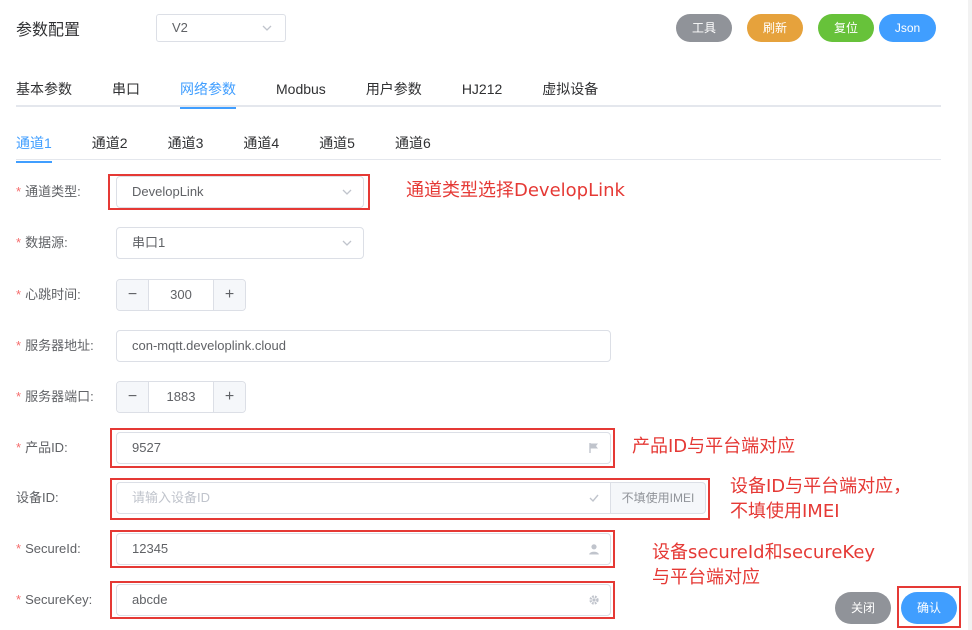 This screenshot has width=972, height=630. What do you see at coordinates (907, 28) in the screenshot?
I see `json-button: Json` at bounding box center [907, 28].